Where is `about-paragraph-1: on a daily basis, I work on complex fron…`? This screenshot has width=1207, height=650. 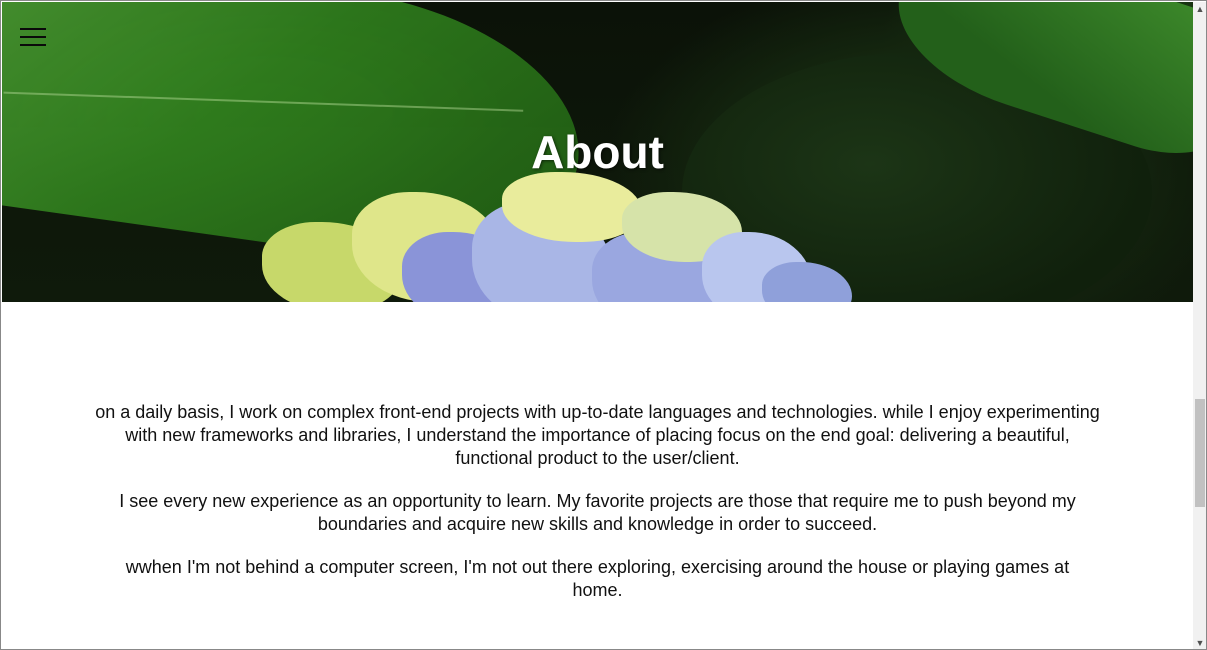 about-paragraph-1: on a daily basis, I work on complex fron… is located at coordinates (597, 435).